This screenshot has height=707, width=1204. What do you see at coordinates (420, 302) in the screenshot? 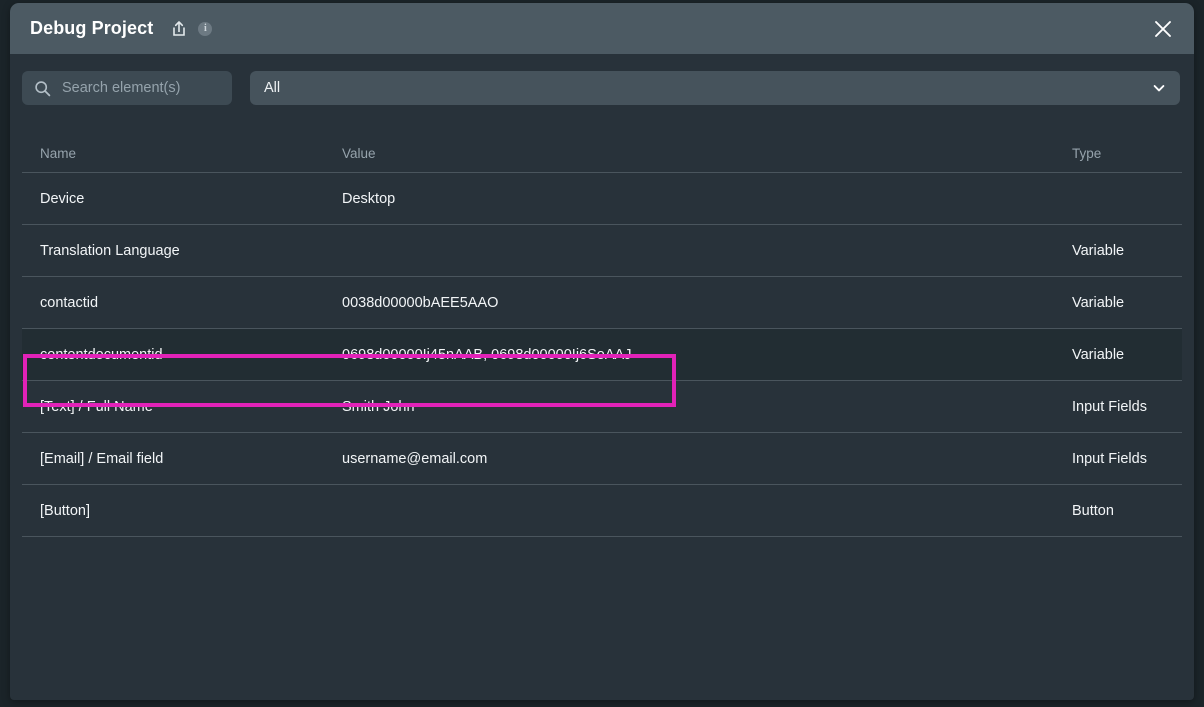
I see `cell-value: 0038d00000bAEE5AAO` at bounding box center [420, 302].